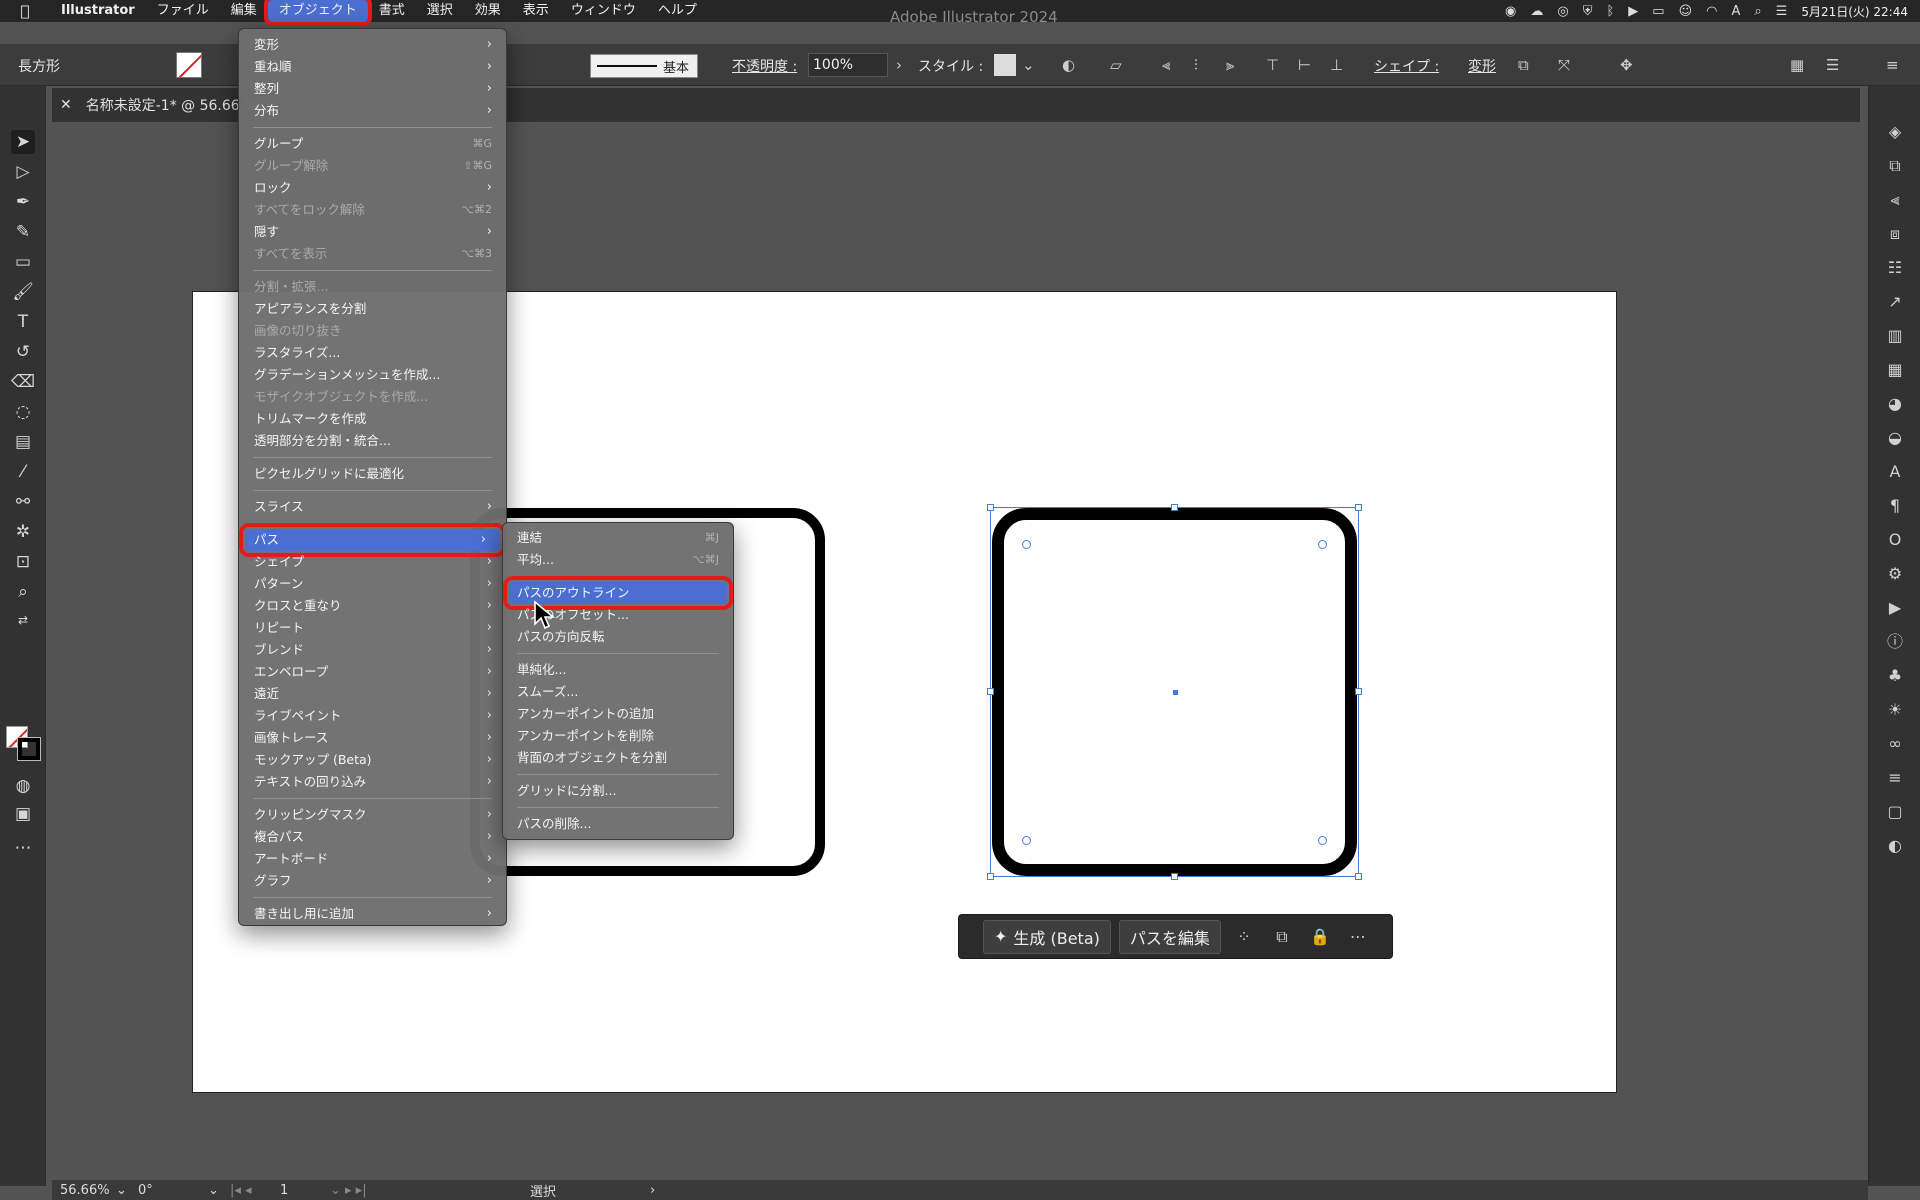  What do you see at coordinates (372, 914) in the screenshot?
I see `menu-item-add-to-export: 書き出し用に追加 ›` at bounding box center [372, 914].